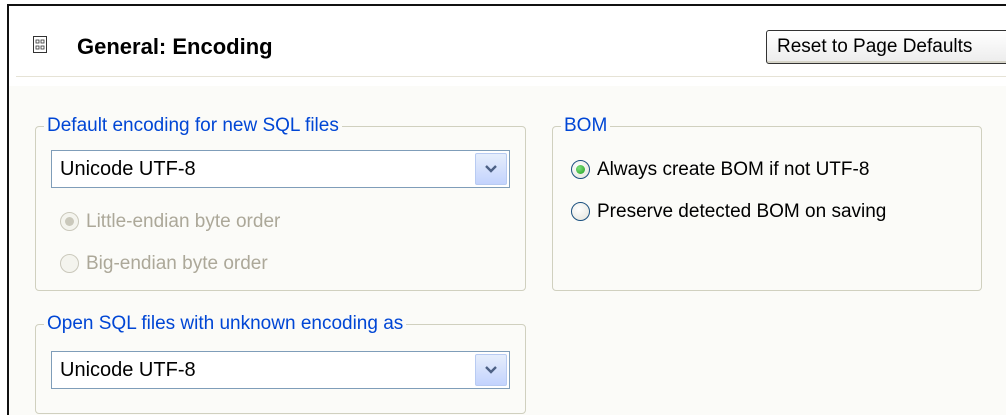  I want to click on little-endian-radio-circle, so click(69, 221).